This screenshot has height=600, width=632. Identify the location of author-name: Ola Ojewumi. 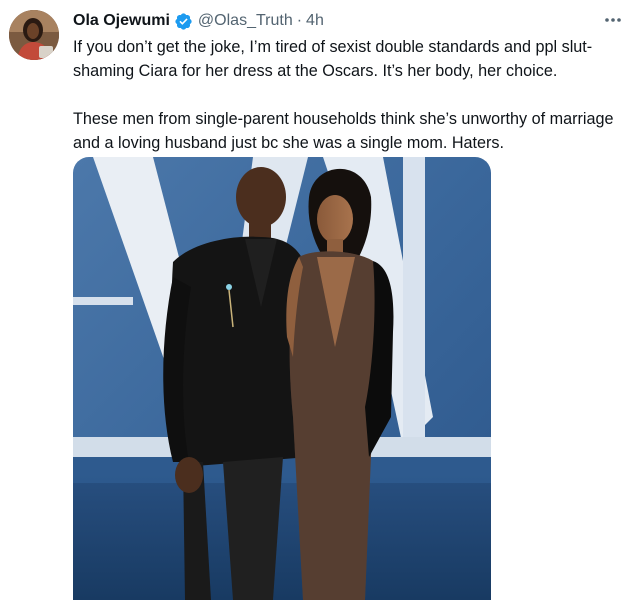
(121, 21).